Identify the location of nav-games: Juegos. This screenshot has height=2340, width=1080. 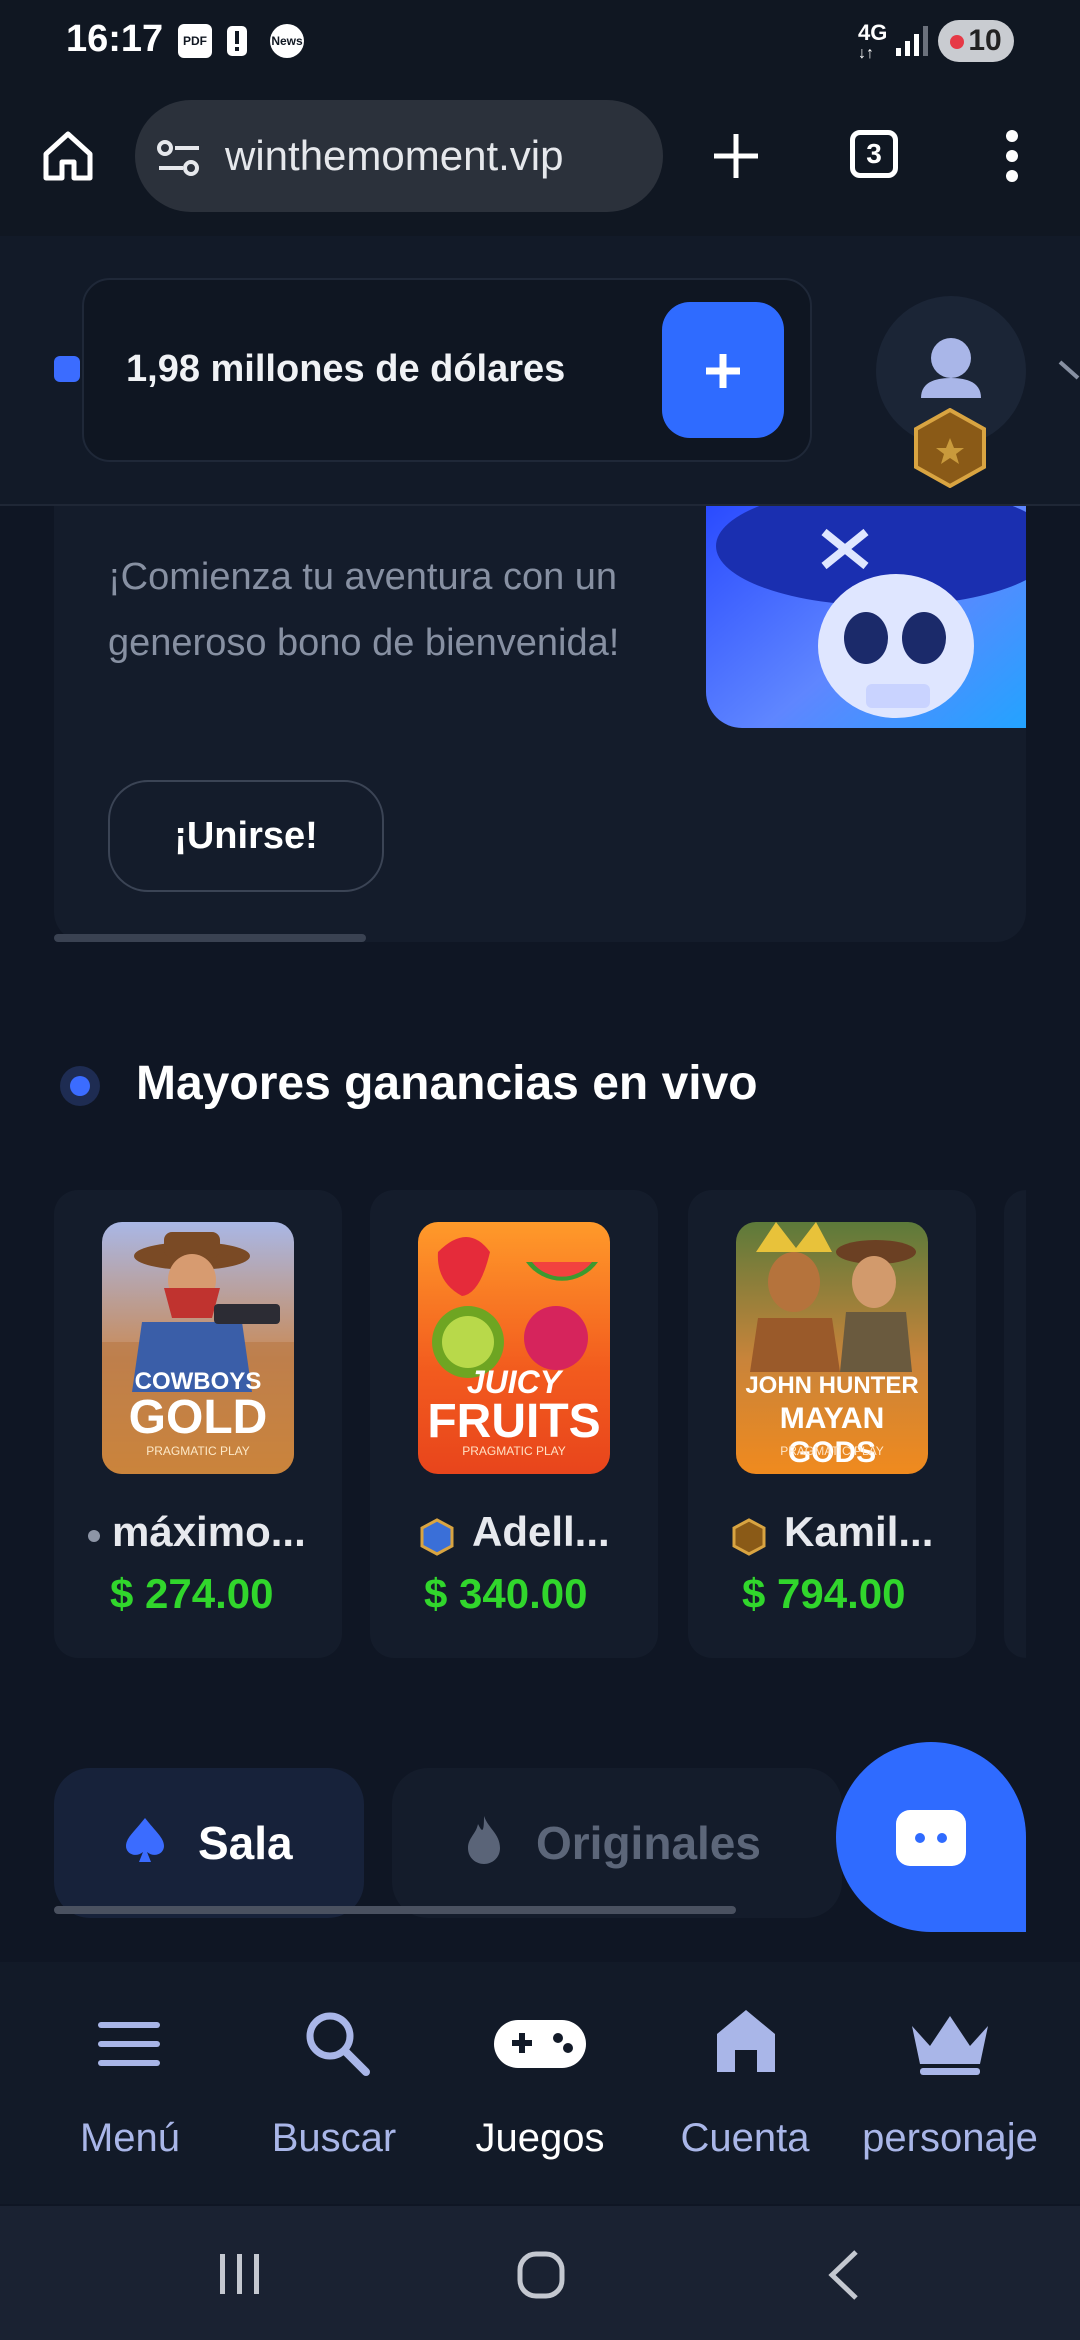
(540, 2062).